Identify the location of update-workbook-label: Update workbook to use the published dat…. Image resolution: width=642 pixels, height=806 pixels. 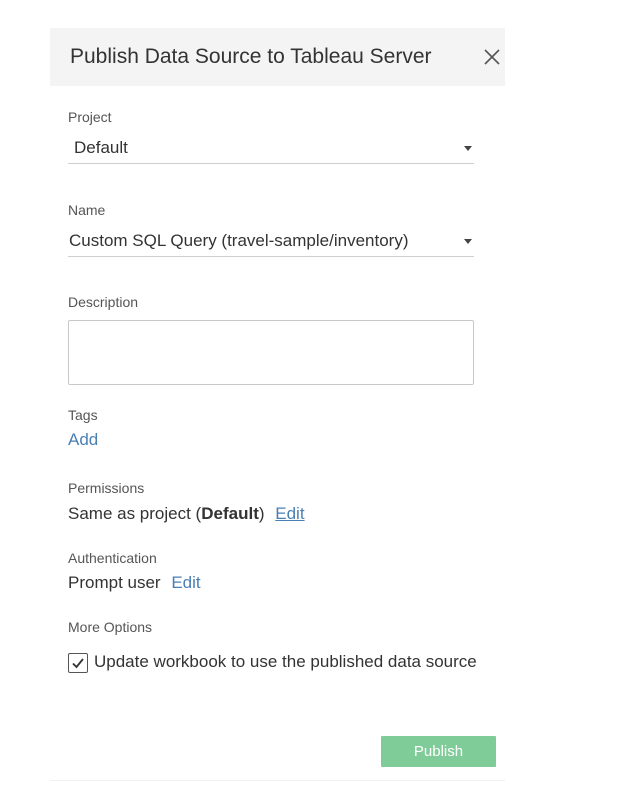
(285, 661).